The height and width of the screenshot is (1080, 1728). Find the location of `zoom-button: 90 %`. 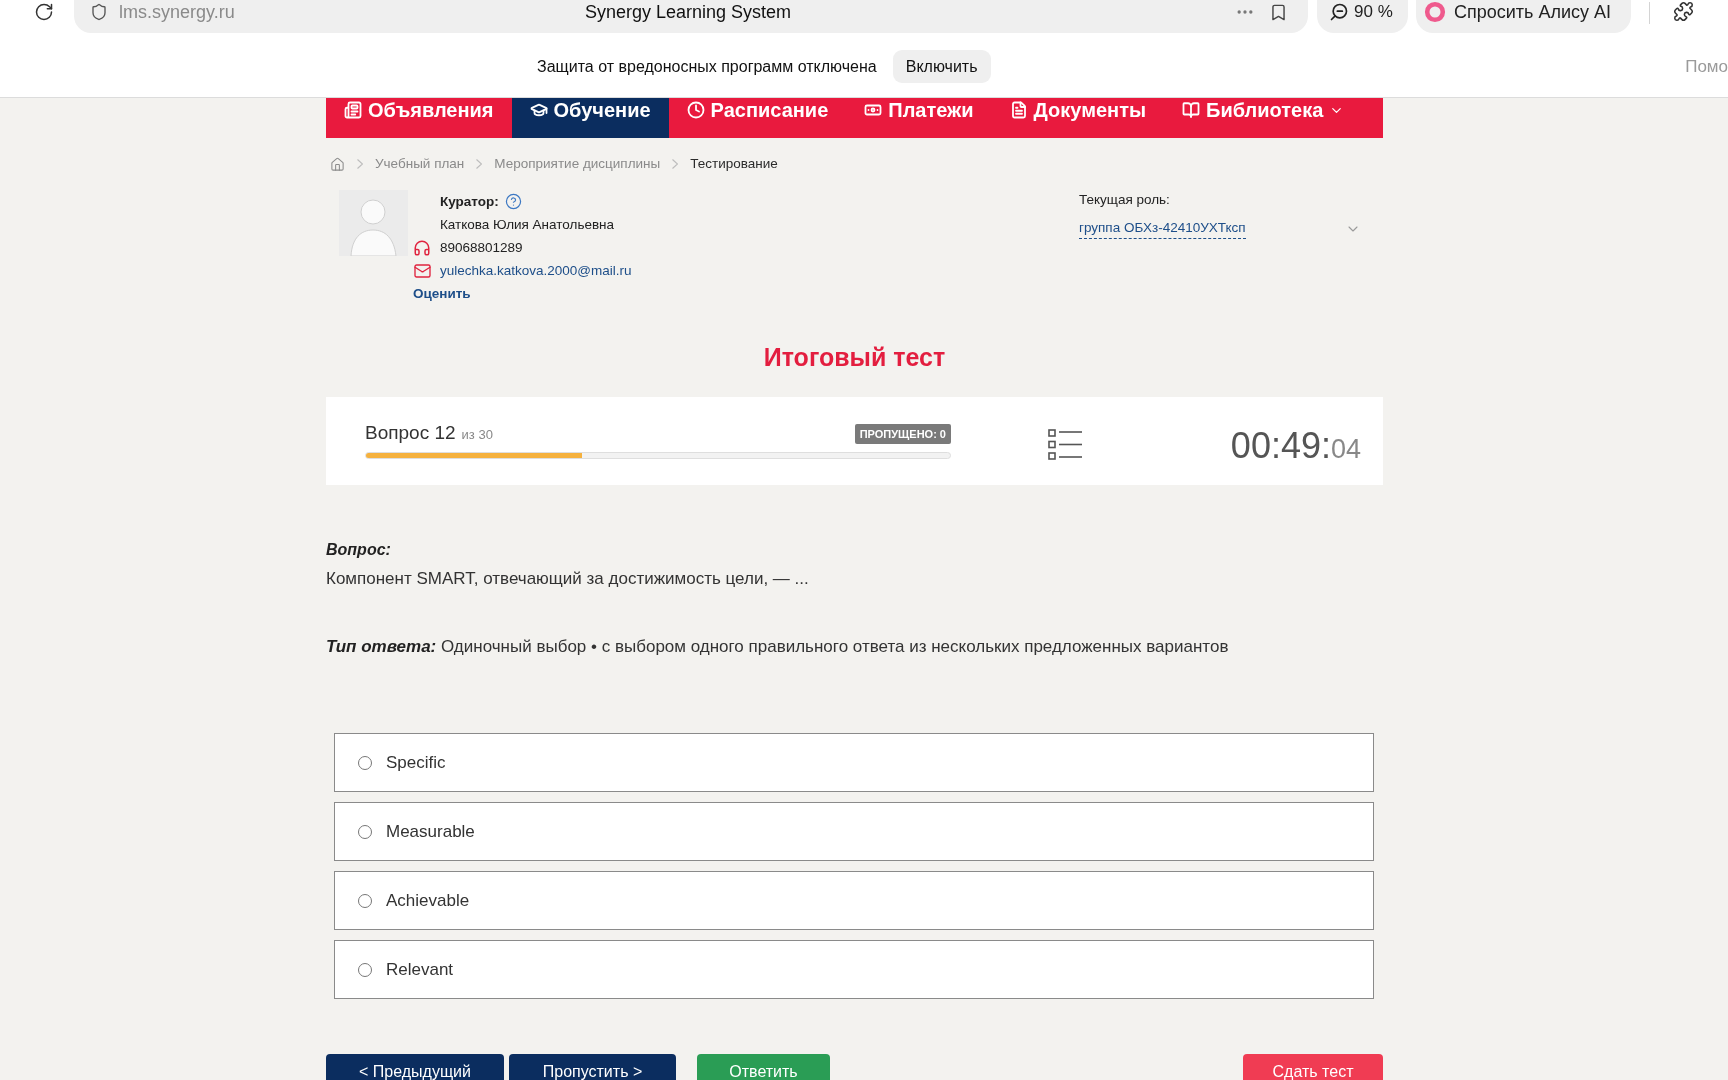

zoom-button: 90 % is located at coordinates (1362, 16).